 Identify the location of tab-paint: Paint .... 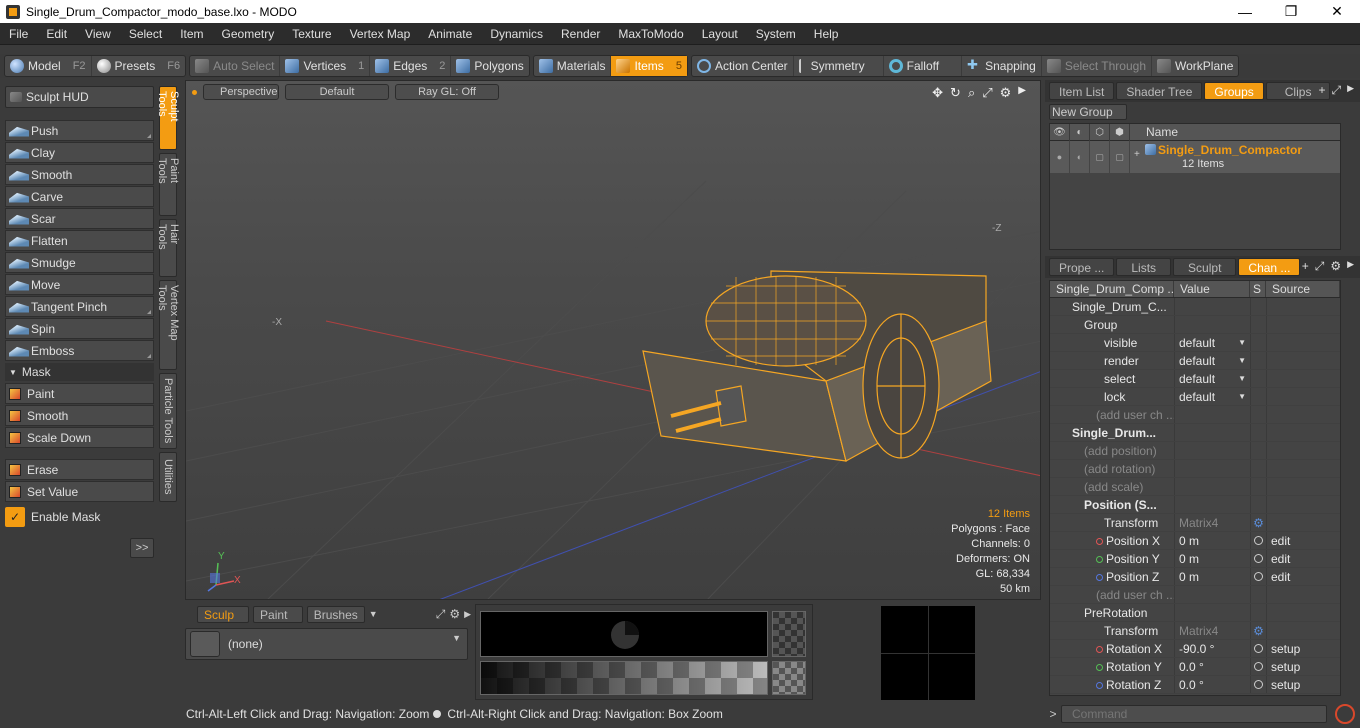
(278, 622).